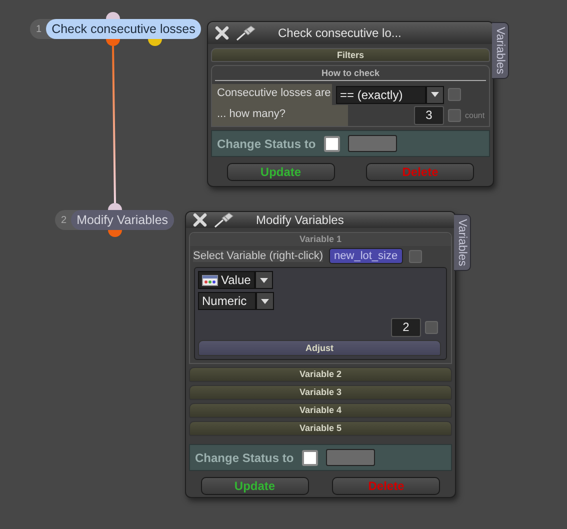 The width and height of the screenshot is (567, 529). Describe the element at coordinates (366, 256) in the screenshot. I see `variable-chip: new_lot_size` at that location.